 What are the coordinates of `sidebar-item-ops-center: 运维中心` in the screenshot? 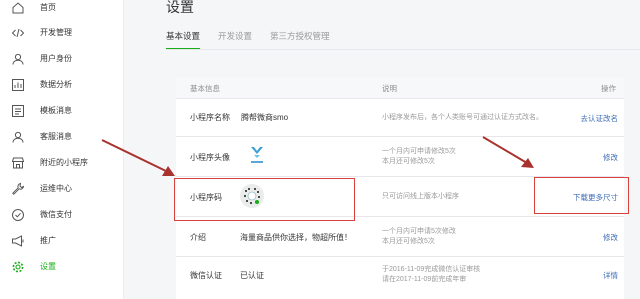 It's located at (62, 189).